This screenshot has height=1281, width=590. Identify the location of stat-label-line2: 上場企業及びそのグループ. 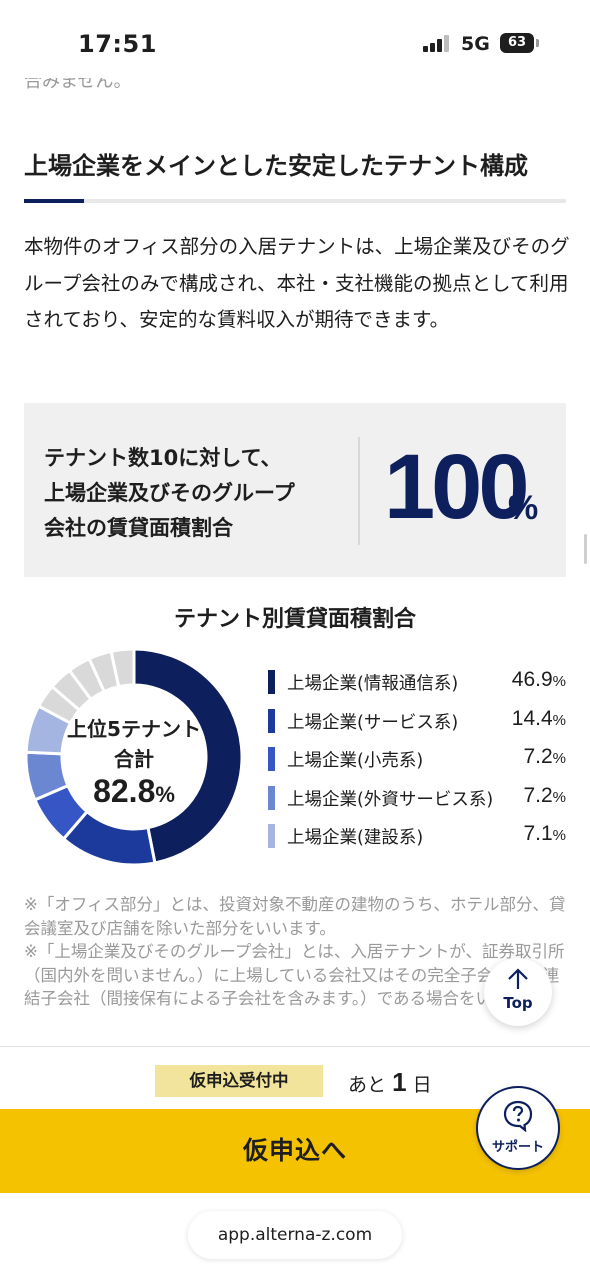
(169, 493).